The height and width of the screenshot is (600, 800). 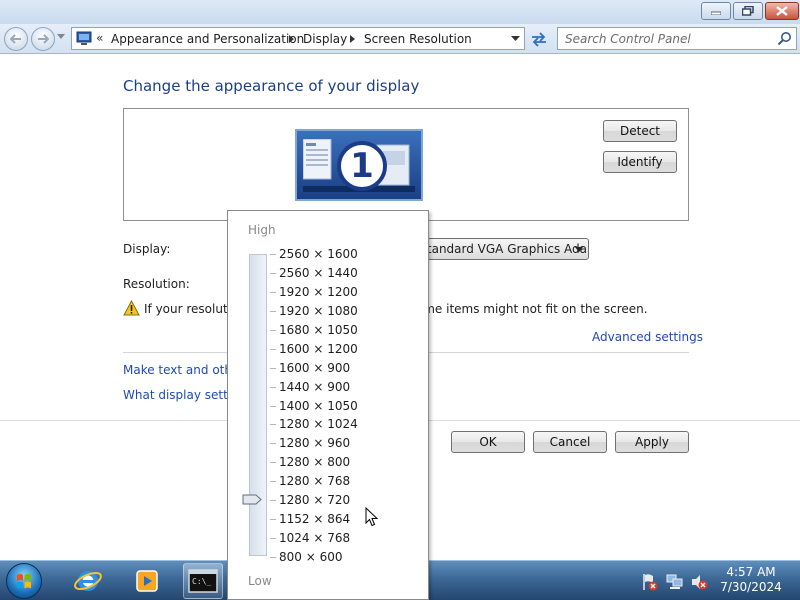 What do you see at coordinates (314, 481) in the screenshot?
I see `resolution-option: 1280 × 768` at bounding box center [314, 481].